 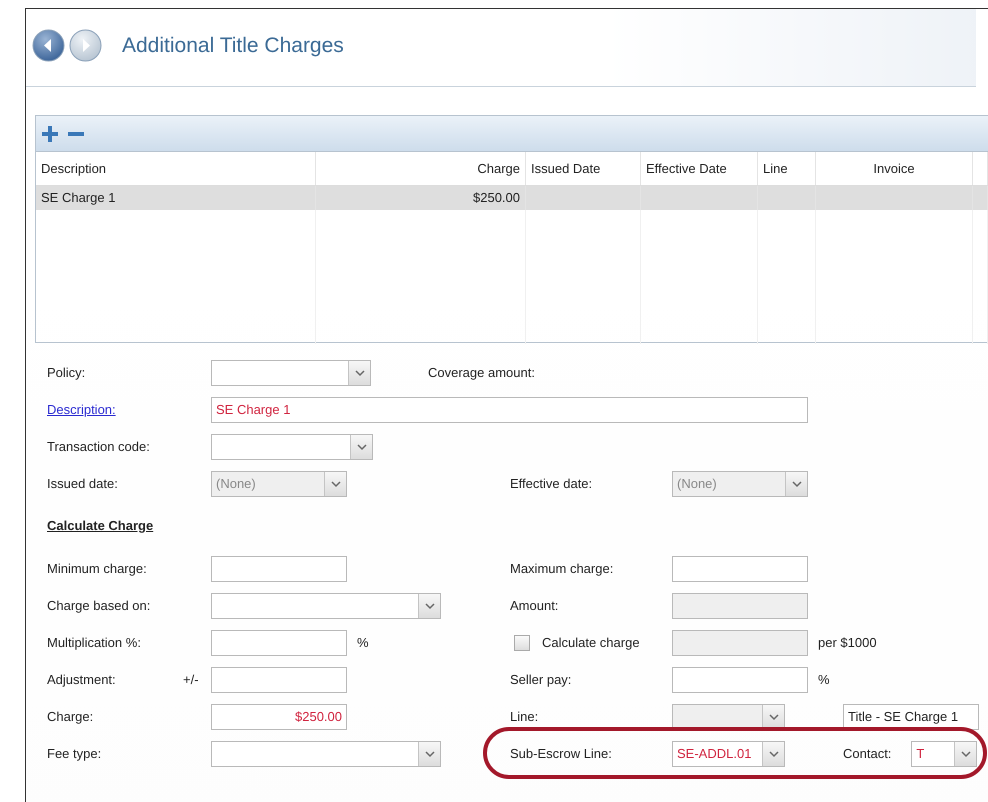 I want to click on table-cell: SE Charge 1, so click(x=176, y=198).